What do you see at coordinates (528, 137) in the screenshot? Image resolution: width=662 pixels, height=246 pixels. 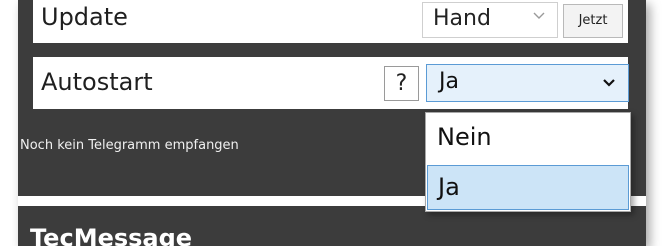 I see `autostart-option-nein: Nein` at bounding box center [528, 137].